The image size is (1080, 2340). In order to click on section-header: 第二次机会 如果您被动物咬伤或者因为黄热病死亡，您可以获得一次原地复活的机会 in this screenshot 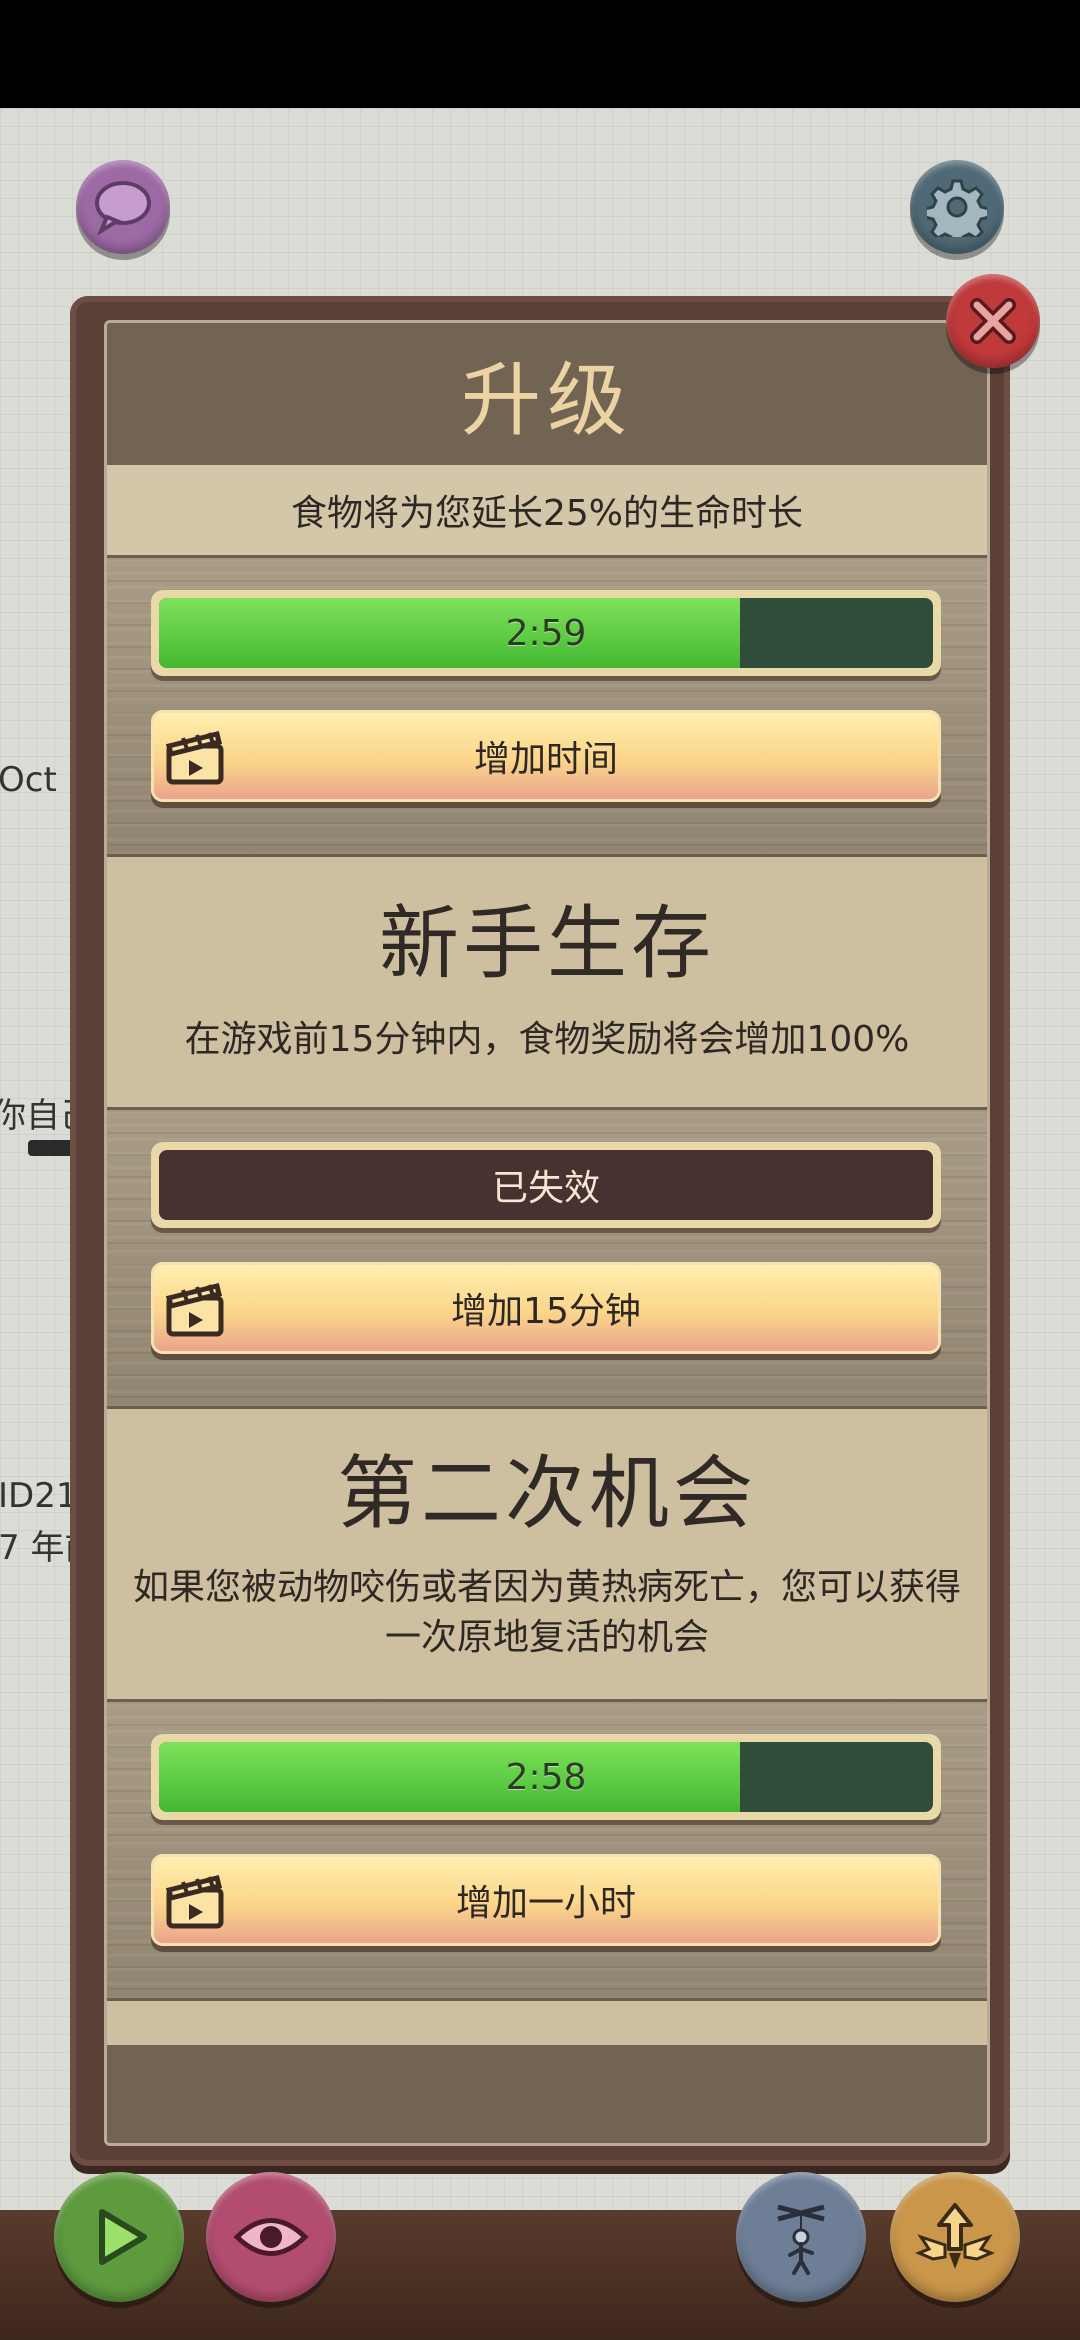, I will do `click(547, 1554)`.